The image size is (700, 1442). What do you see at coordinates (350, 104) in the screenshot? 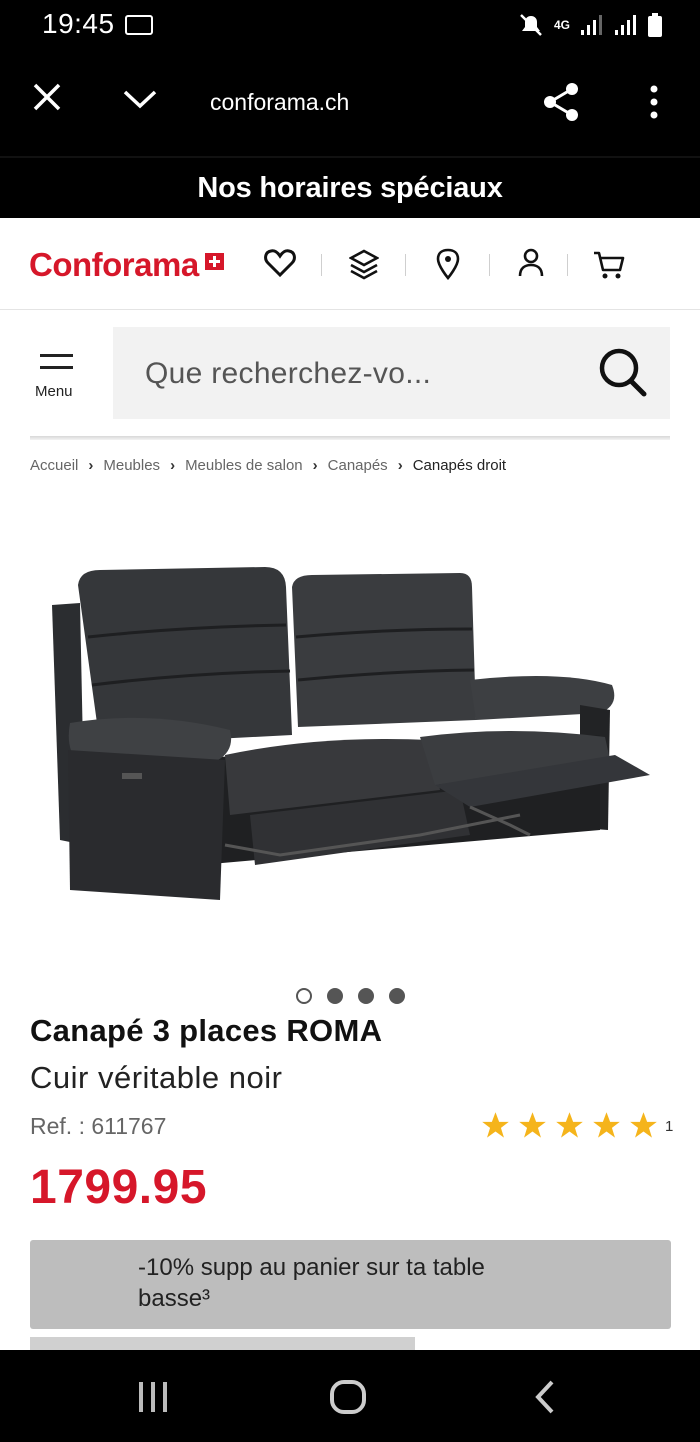
I see `browser-toolbar: conforama.ch` at bounding box center [350, 104].